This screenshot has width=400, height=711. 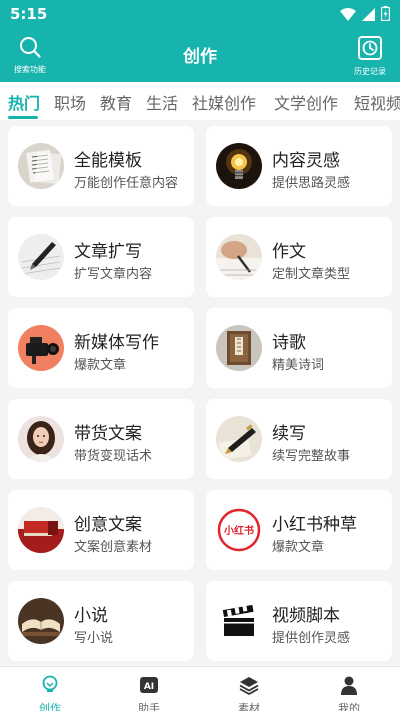 I want to click on app-header: 5:15 搜索功能 创作 历史记录, so click(x=200, y=41).